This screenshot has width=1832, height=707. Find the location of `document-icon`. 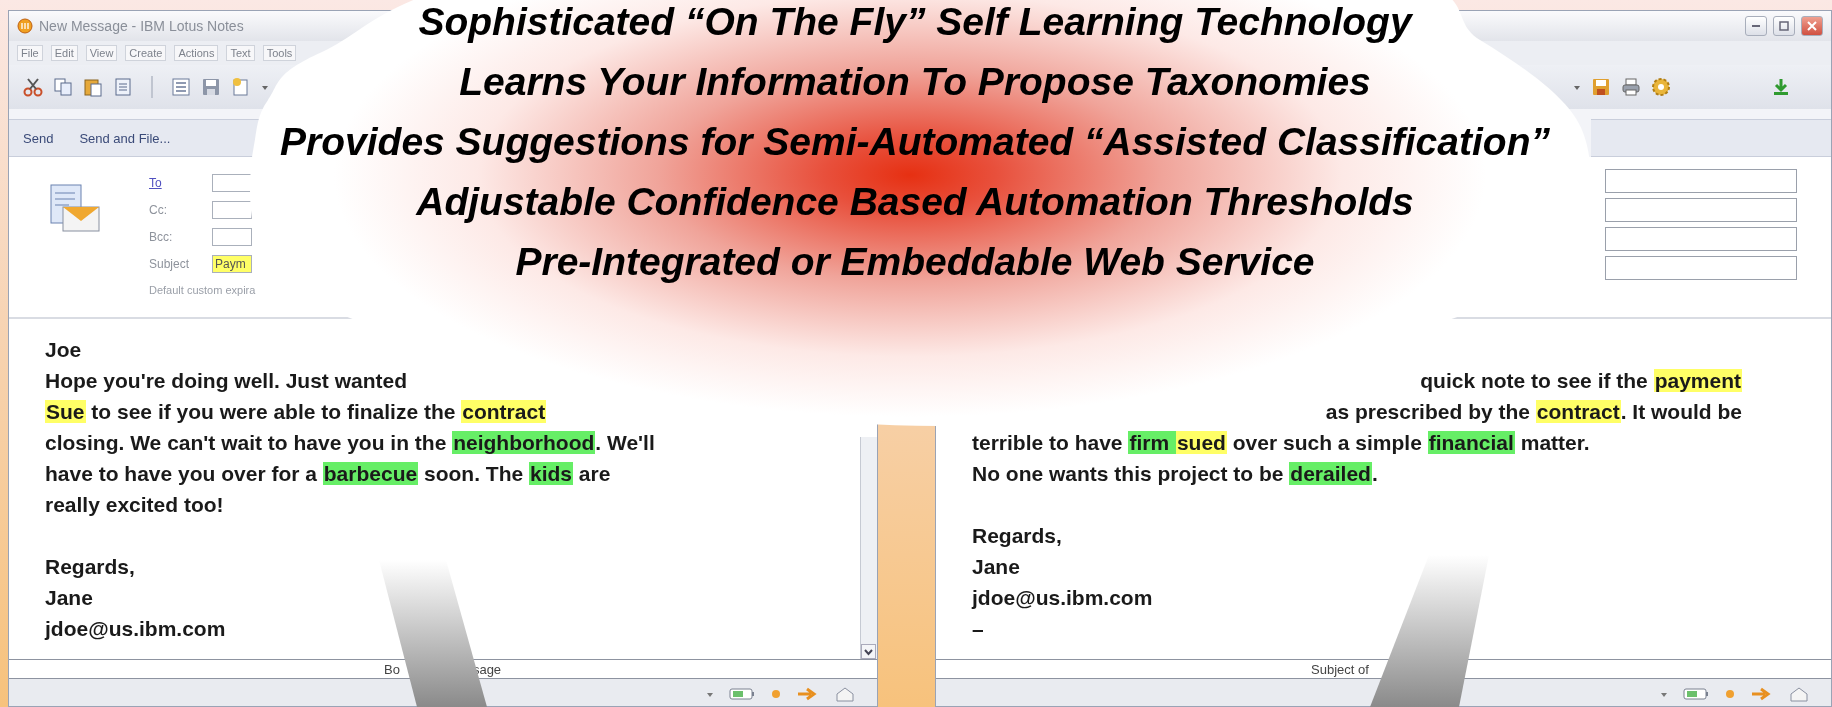

document-icon is located at coordinates (123, 87).